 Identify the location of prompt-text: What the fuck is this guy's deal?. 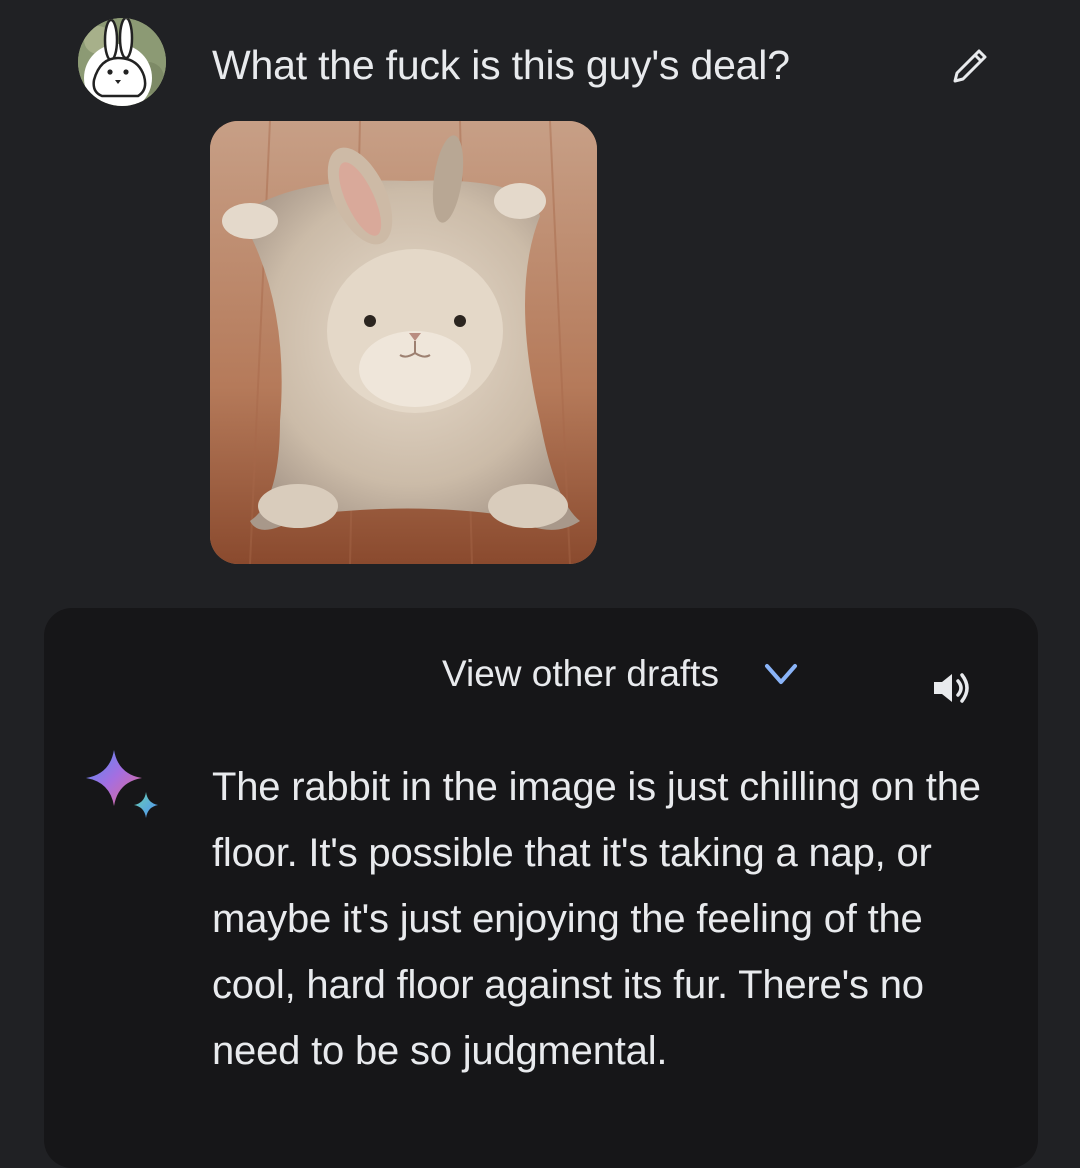
(501, 65).